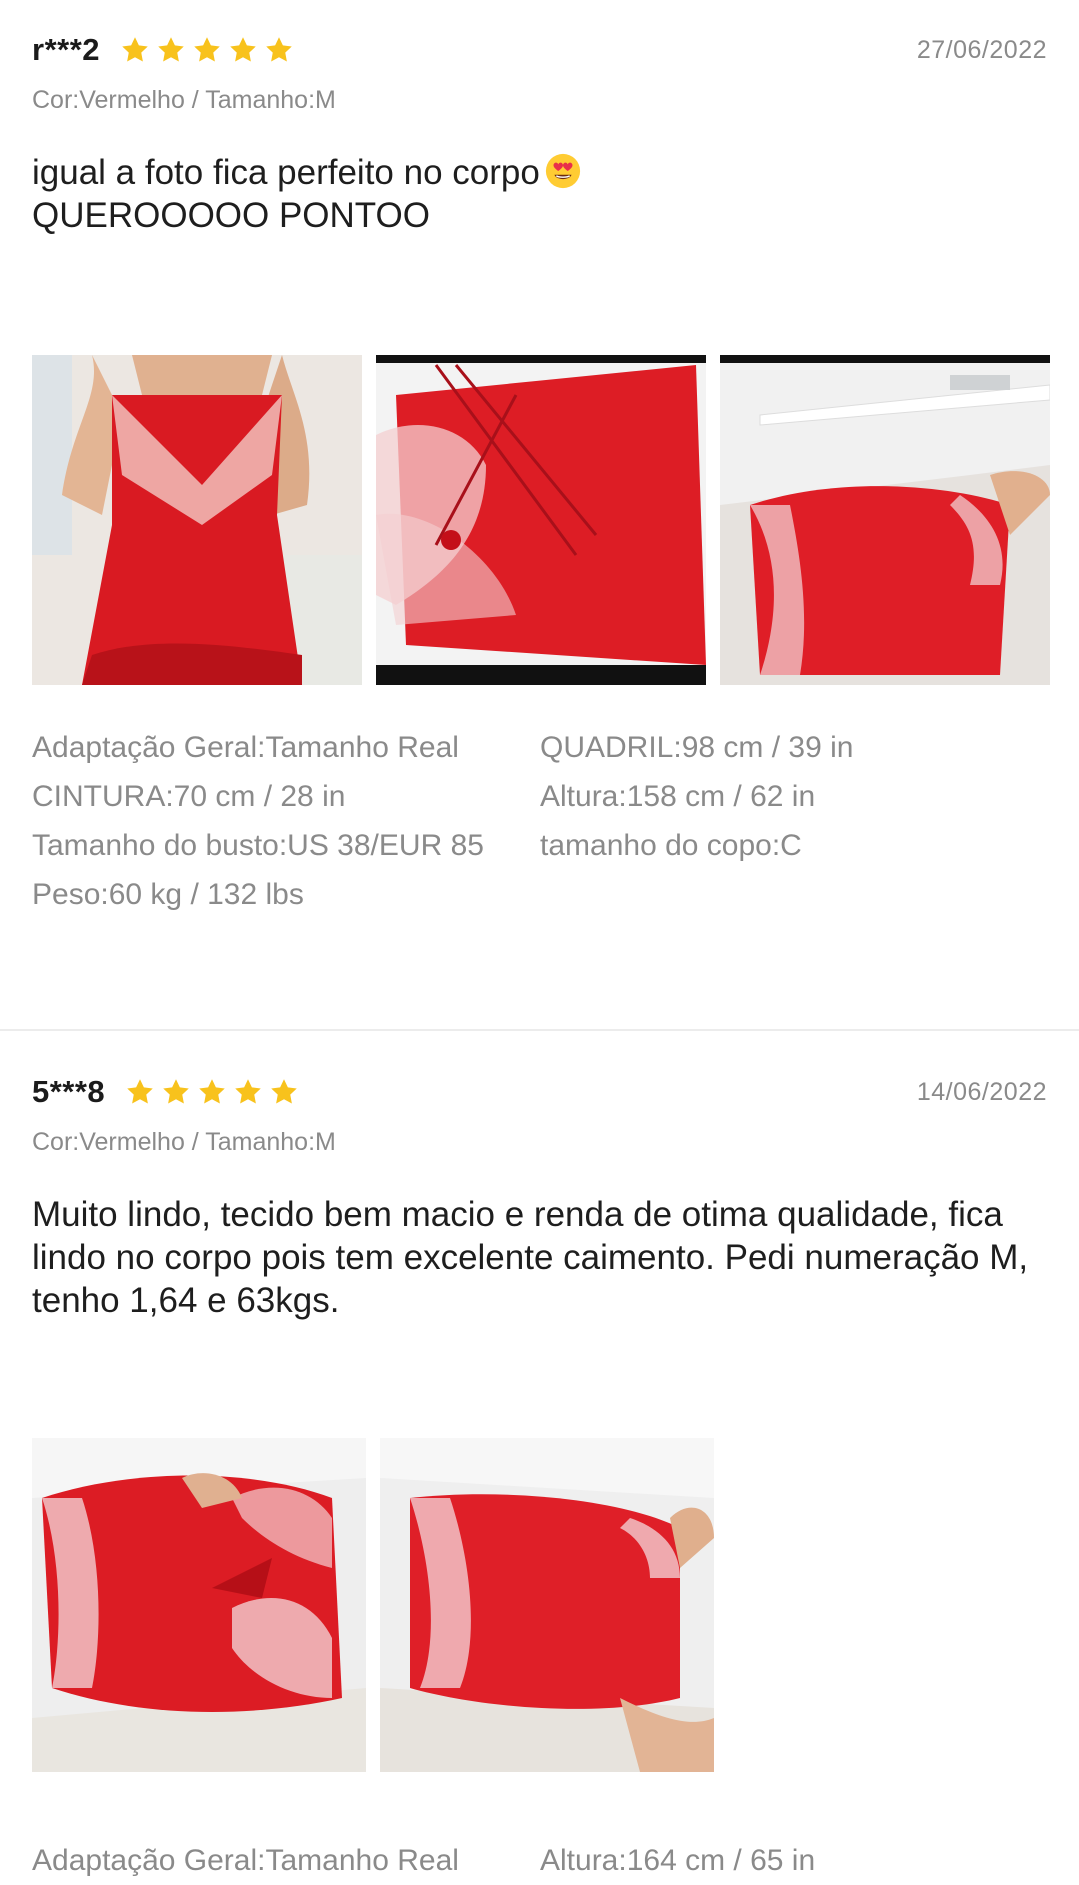 The width and height of the screenshot is (1079, 1885). I want to click on spec-bust: Tamanho do busto:US 38/EUR 85, so click(258, 845).